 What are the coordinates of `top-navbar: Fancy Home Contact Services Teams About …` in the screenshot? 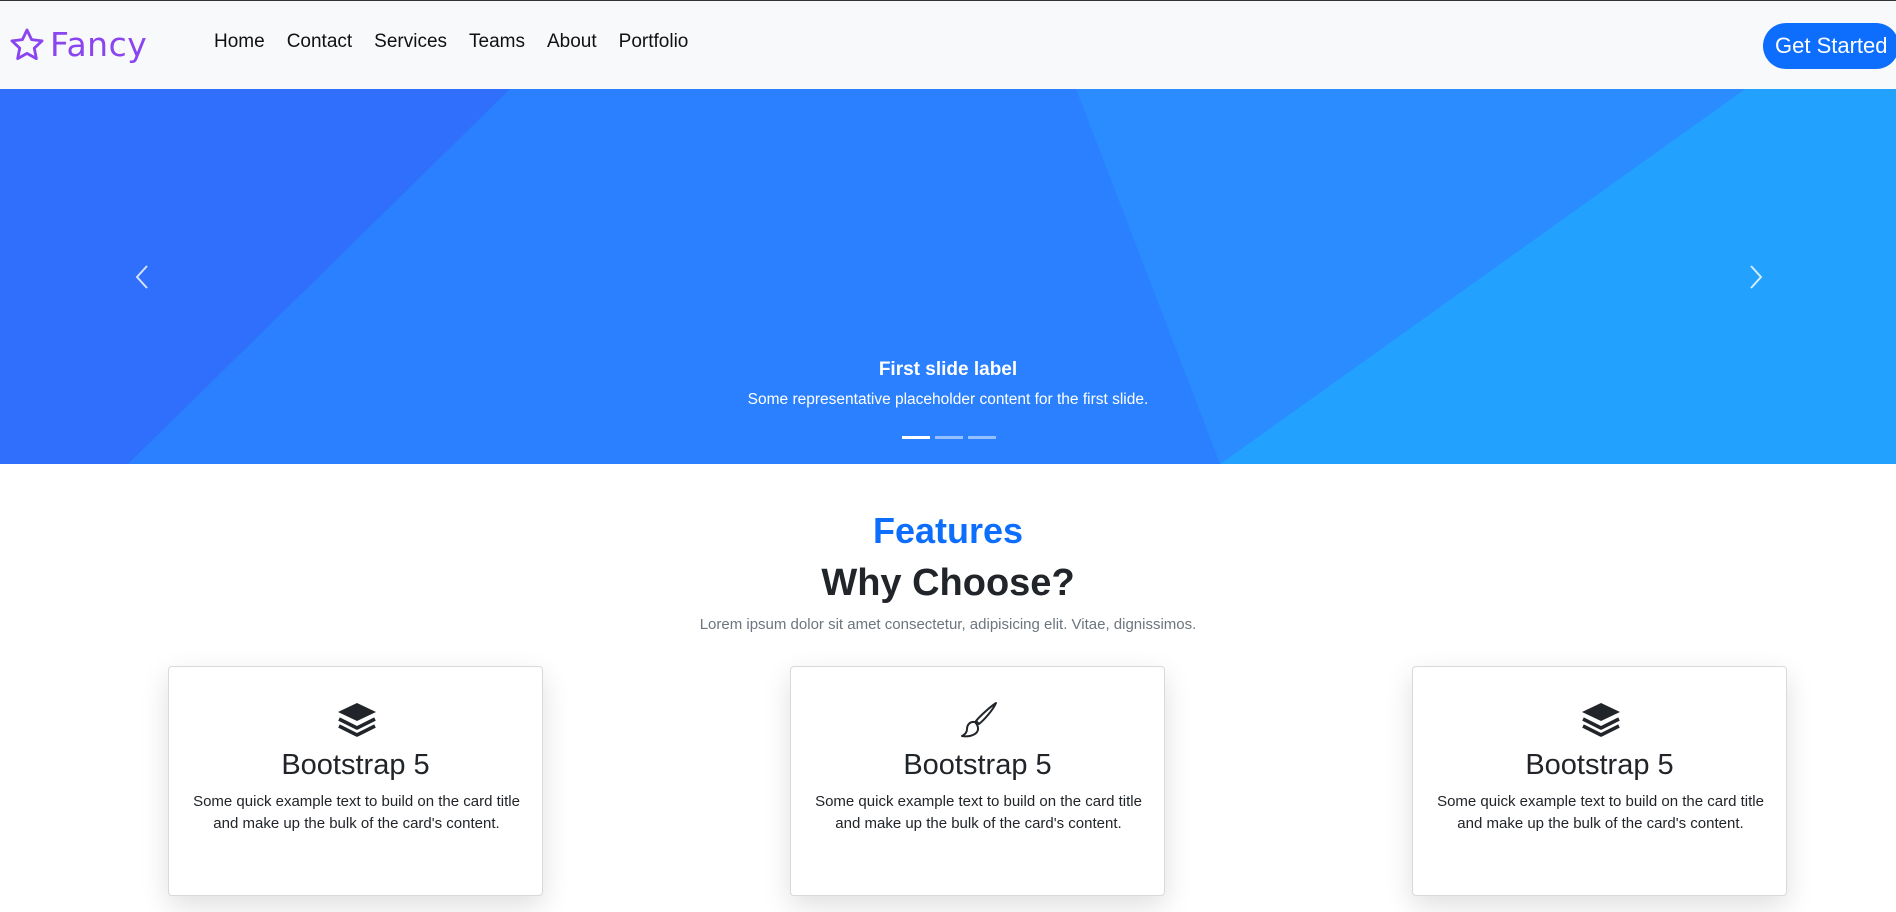 It's located at (948, 44).